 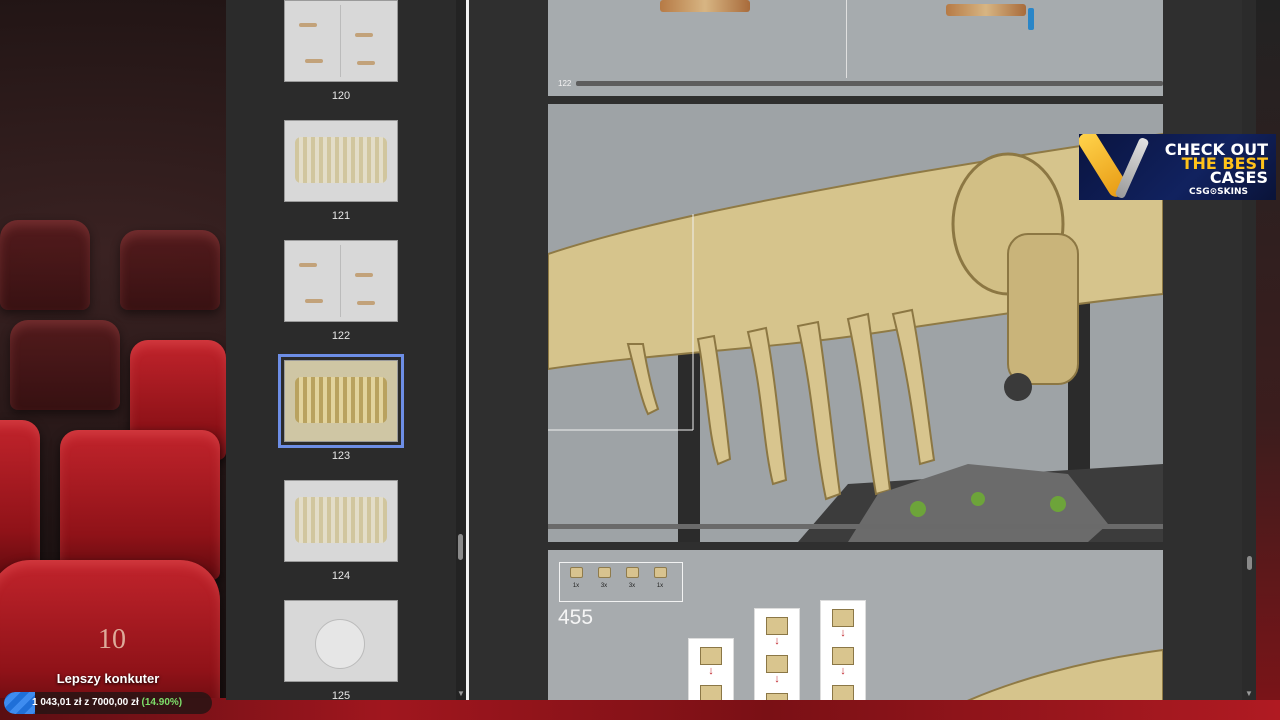 I want to click on thumbnail-label: 123, so click(x=341, y=456).